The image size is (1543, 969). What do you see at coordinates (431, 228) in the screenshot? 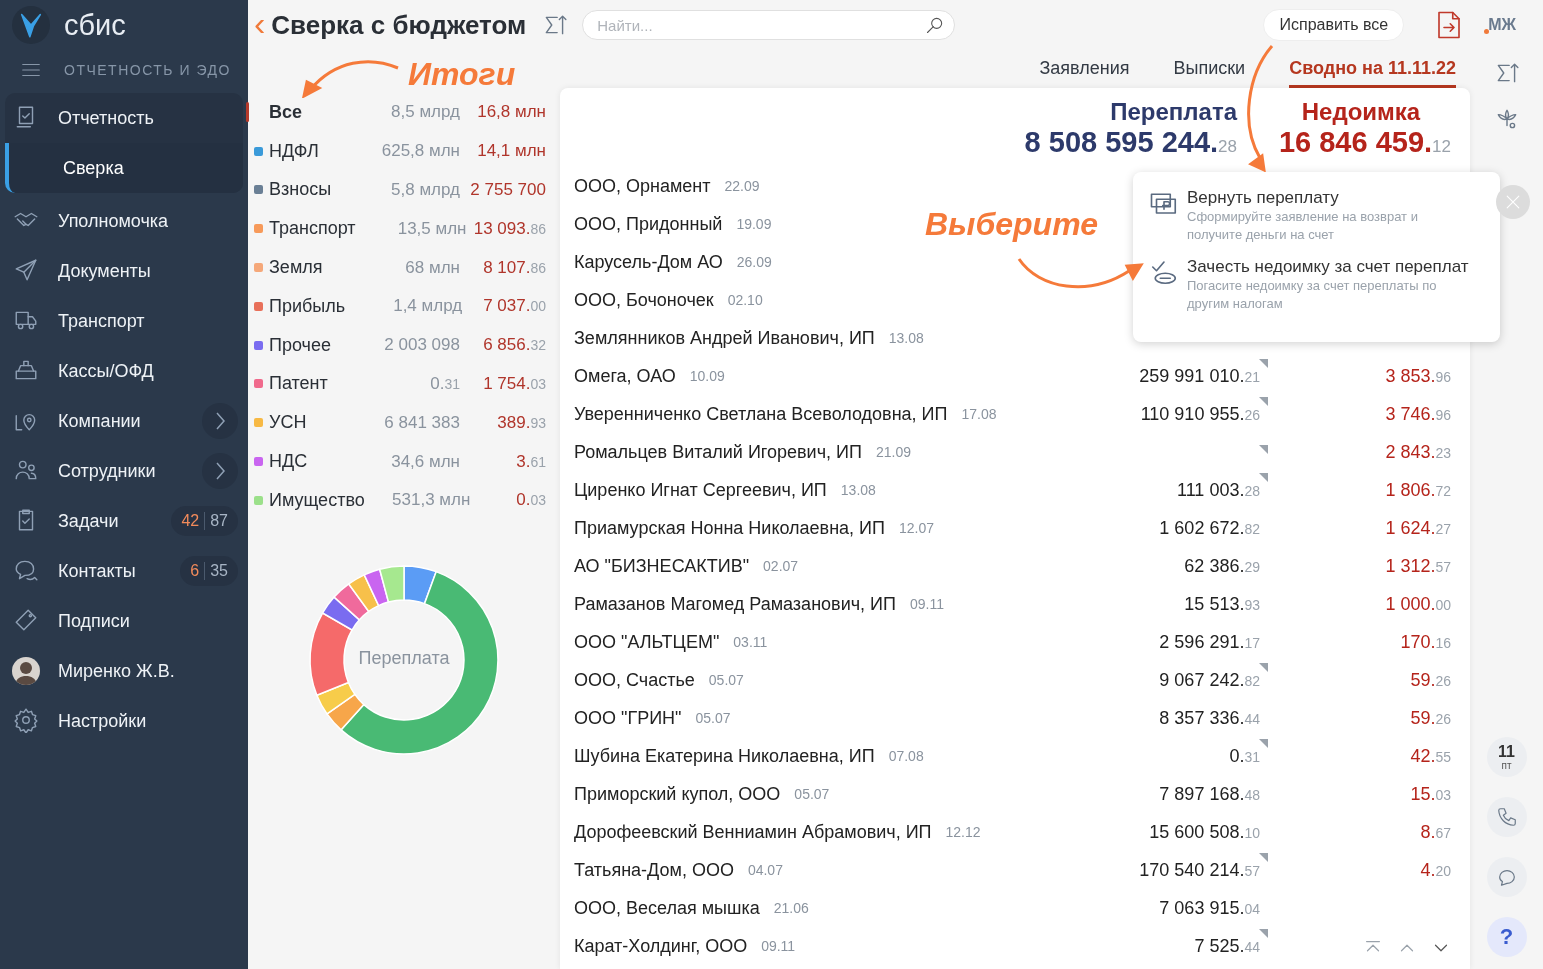
I see `overpay-total: 13,5 млн` at bounding box center [431, 228].